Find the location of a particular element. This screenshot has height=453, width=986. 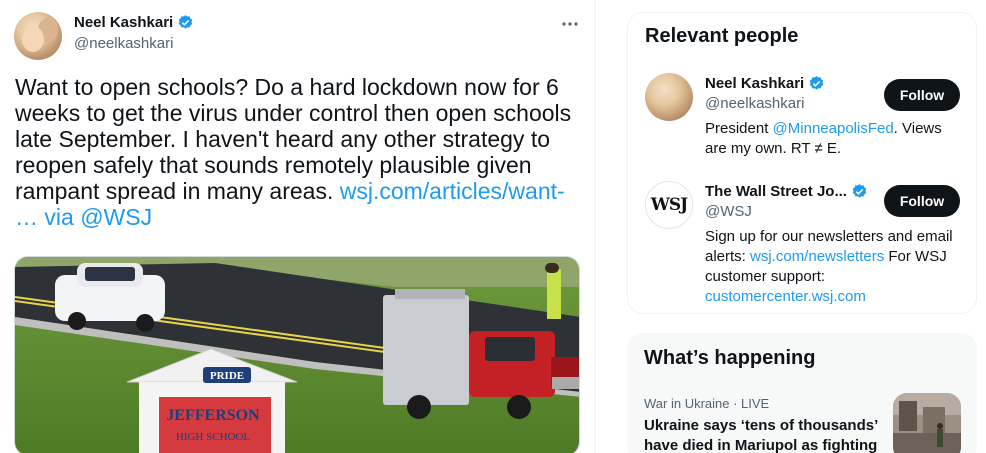

sign-pride-text: PRIDE is located at coordinates (227, 376).